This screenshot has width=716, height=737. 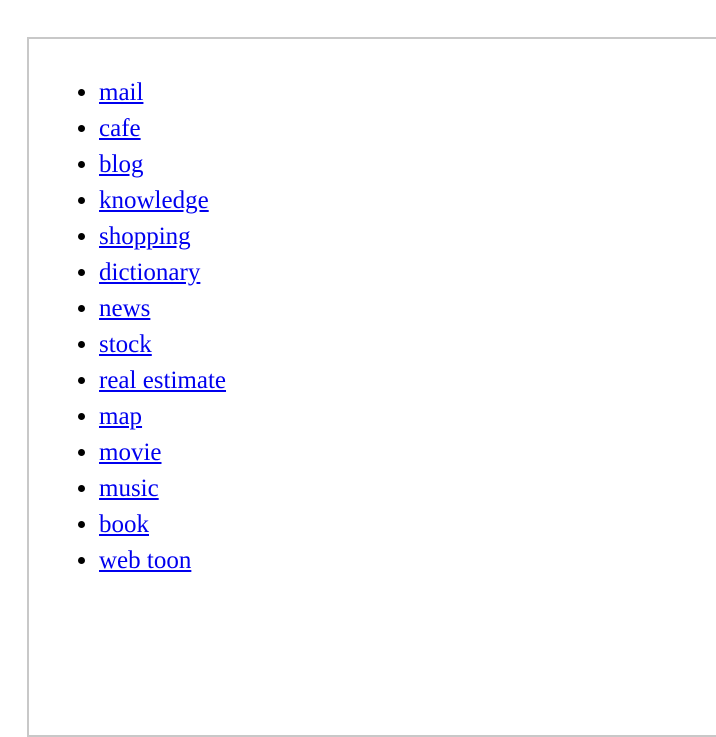 What do you see at coordinates (130, 452) in the screenshot?
I see `link-movie: movie` at bounding box center [130, 452].